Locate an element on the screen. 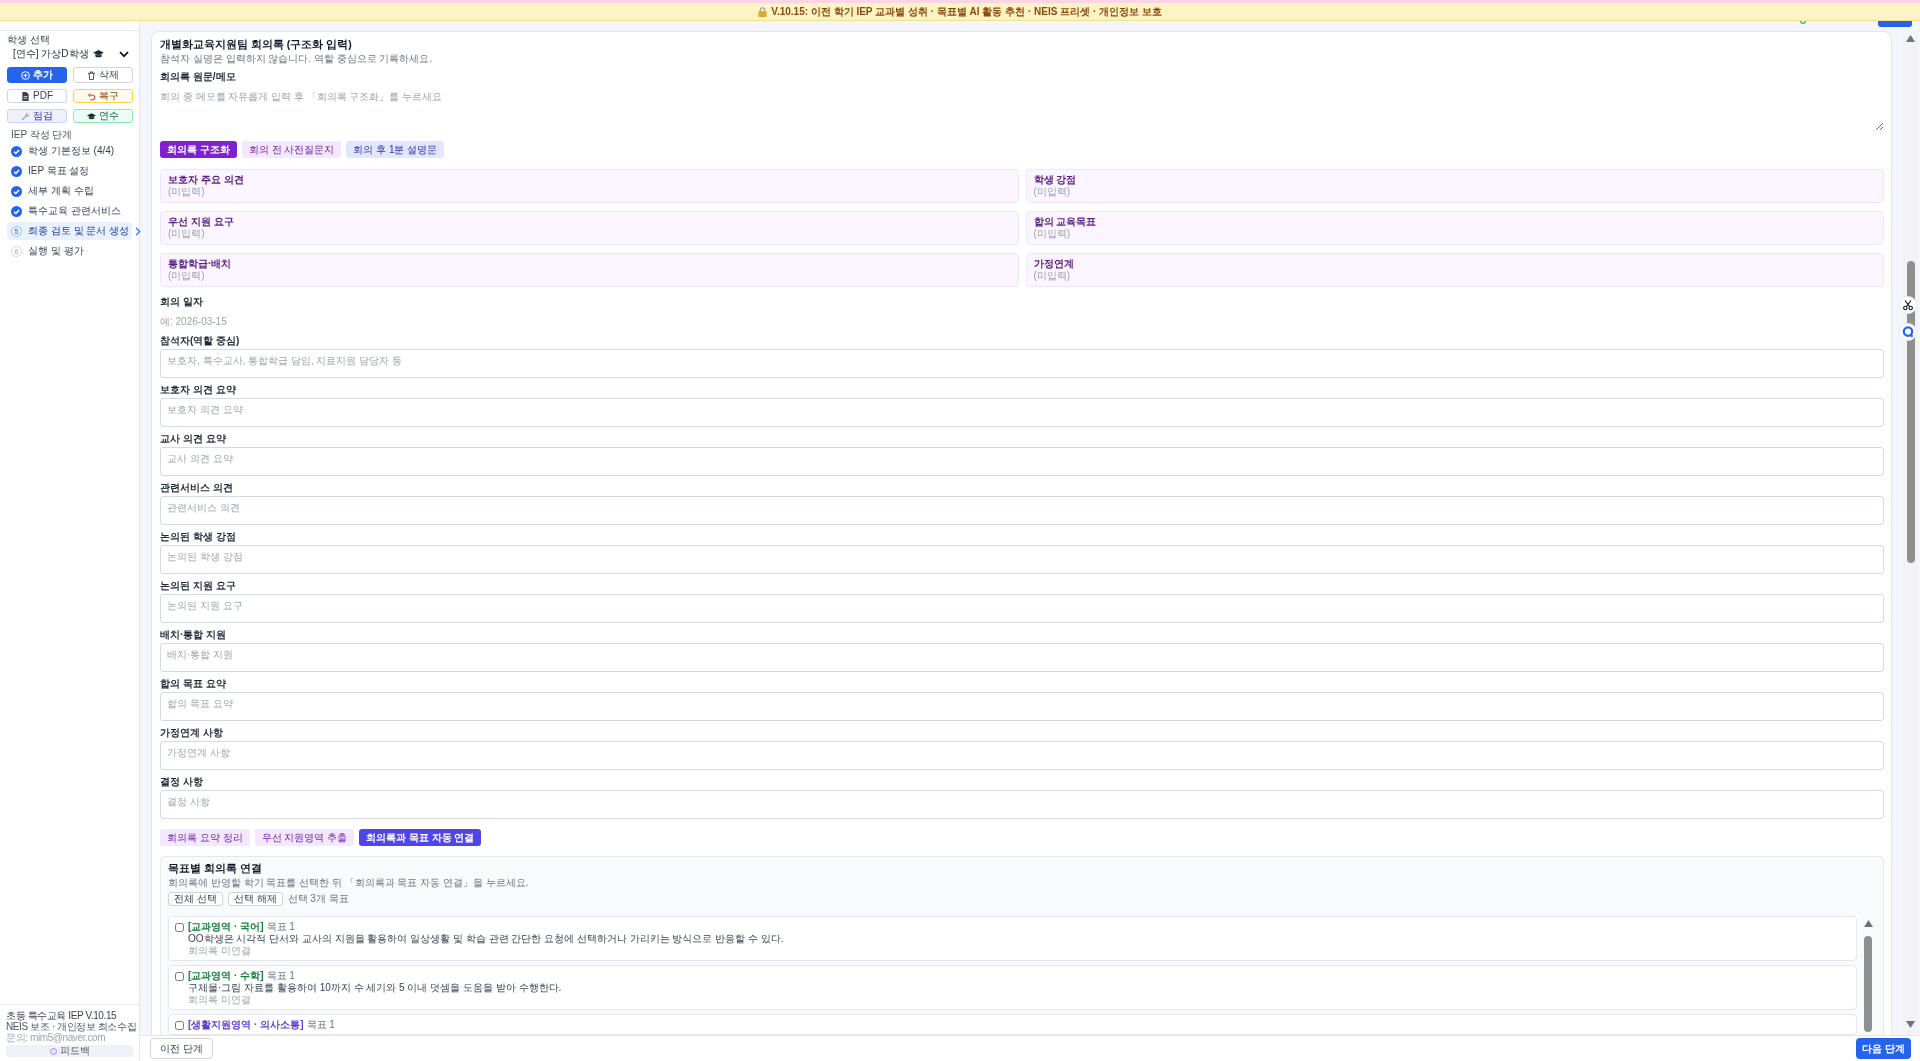 The height and width of the screenshot is (1061, 1920). memo-textarea: 회의 중 메모를 자유롭게 입력 후 「회의록 구조화」를 누르세요 is located at coordinates (1022, 108).